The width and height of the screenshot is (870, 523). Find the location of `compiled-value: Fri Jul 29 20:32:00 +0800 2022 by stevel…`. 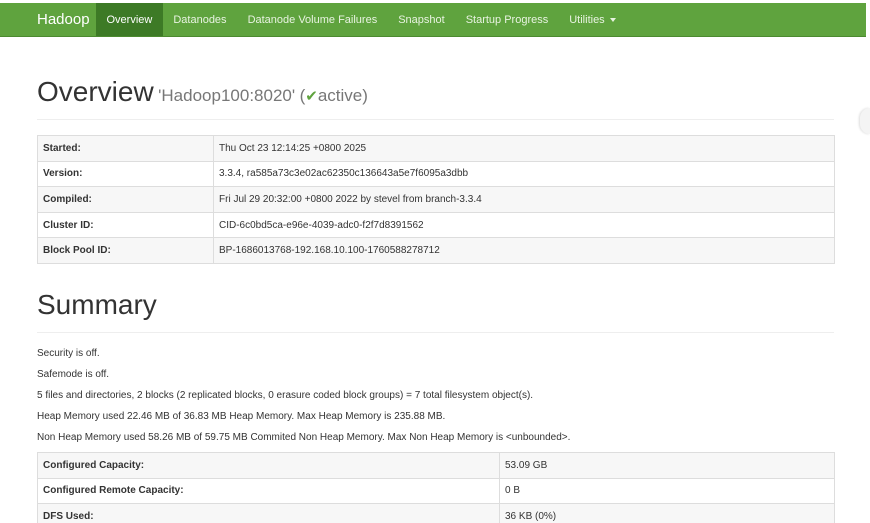

compiled-value: Fri Jul 29 20:32:00 +0800 2022 by stevel… is located at coordinates (524, 199).